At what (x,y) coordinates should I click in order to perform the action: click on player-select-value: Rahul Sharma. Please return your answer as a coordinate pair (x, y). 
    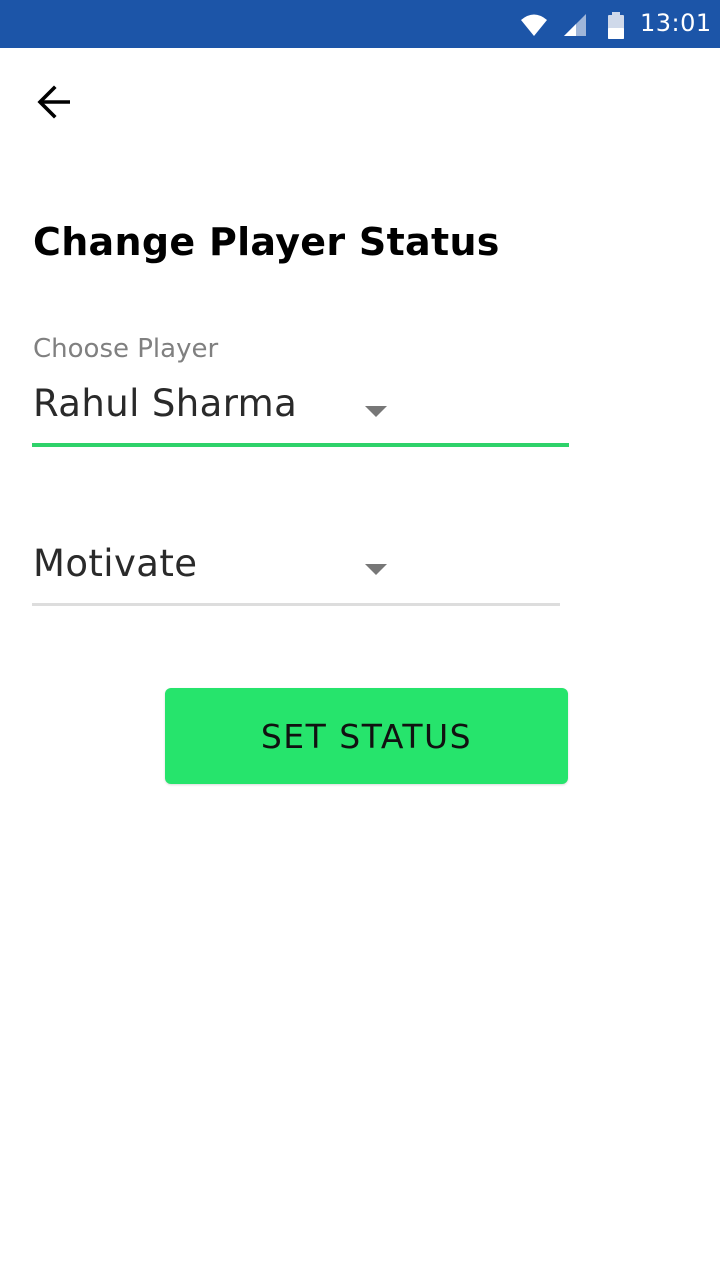
    Looking at the image, I should click on (165, 403).